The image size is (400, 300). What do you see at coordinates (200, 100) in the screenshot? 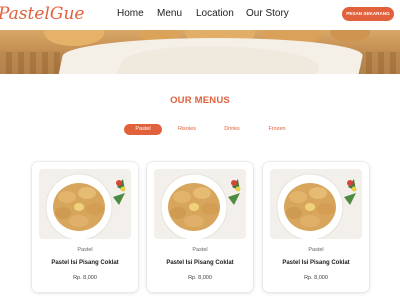
I see `menu-section-title: OUR MENUS` at bounding box center [200, 100].